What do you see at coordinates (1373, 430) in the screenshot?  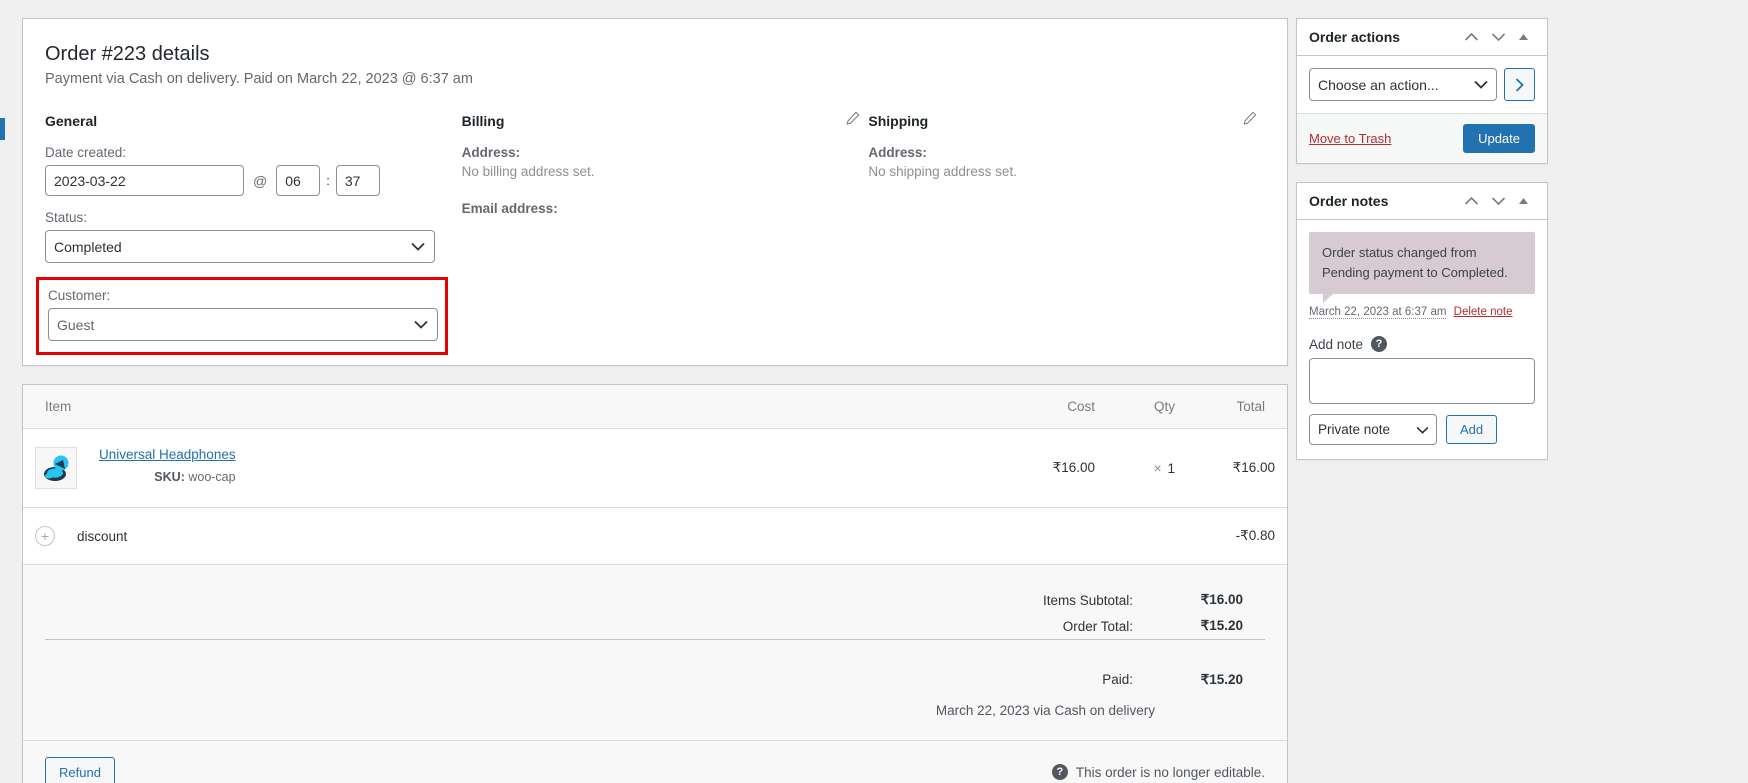 I see `note-type-select: Private note` at bounding box center [1373, 430].